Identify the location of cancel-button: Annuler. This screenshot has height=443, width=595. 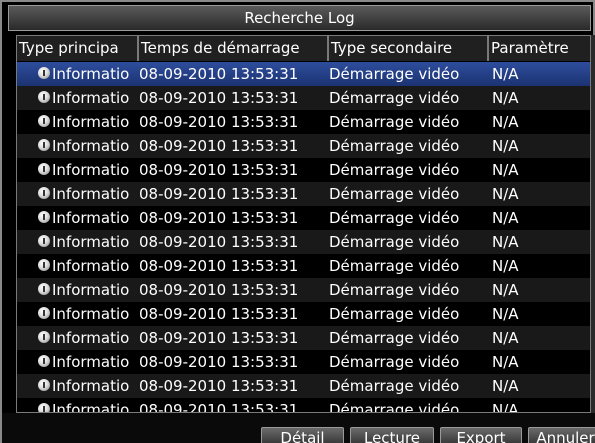
(561, 435).